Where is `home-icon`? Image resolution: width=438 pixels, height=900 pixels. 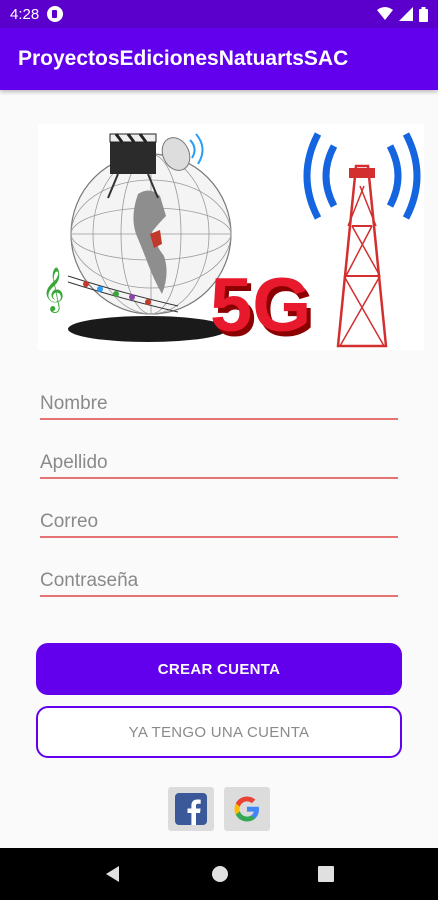 home-icon is located at coordinates (220, 874).